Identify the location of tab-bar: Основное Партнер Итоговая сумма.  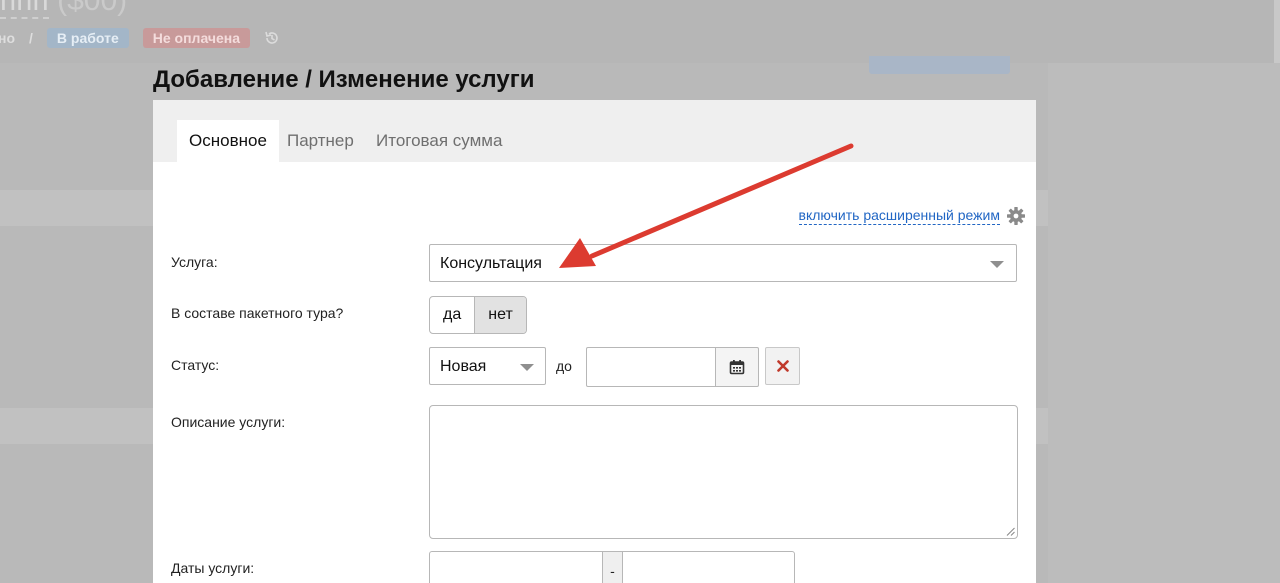
(594, 131).